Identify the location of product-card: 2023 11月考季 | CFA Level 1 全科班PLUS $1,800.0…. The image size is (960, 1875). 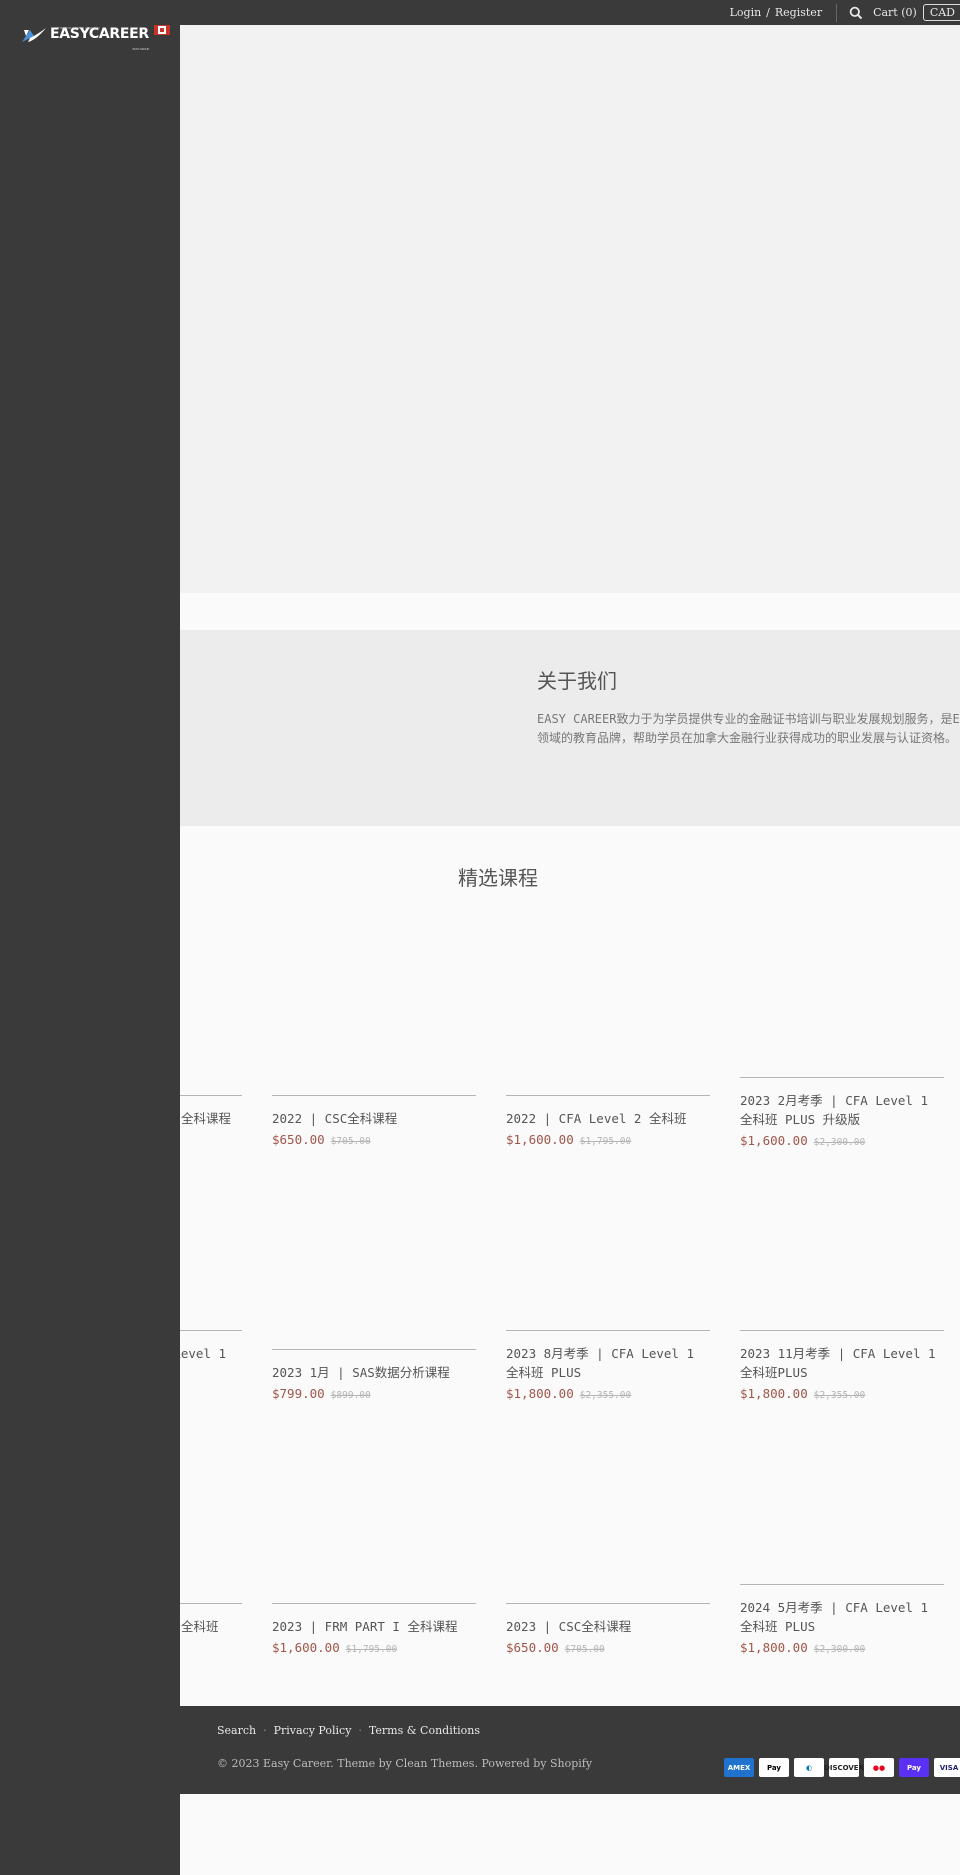
(842, 1366).